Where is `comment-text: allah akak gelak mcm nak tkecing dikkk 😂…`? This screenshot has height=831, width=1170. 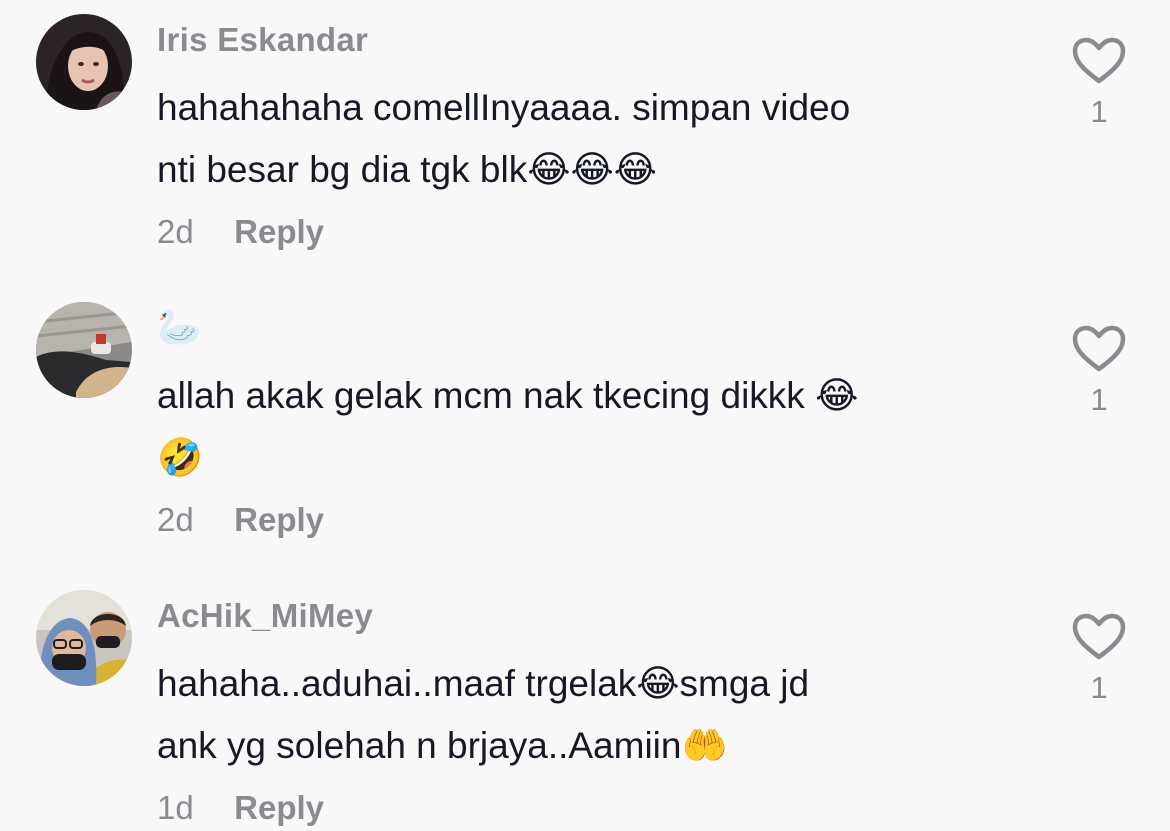
comment-text: allah akak gelak mcm nak tkecing dikkk 😂… is located at coordinates (597, 427).